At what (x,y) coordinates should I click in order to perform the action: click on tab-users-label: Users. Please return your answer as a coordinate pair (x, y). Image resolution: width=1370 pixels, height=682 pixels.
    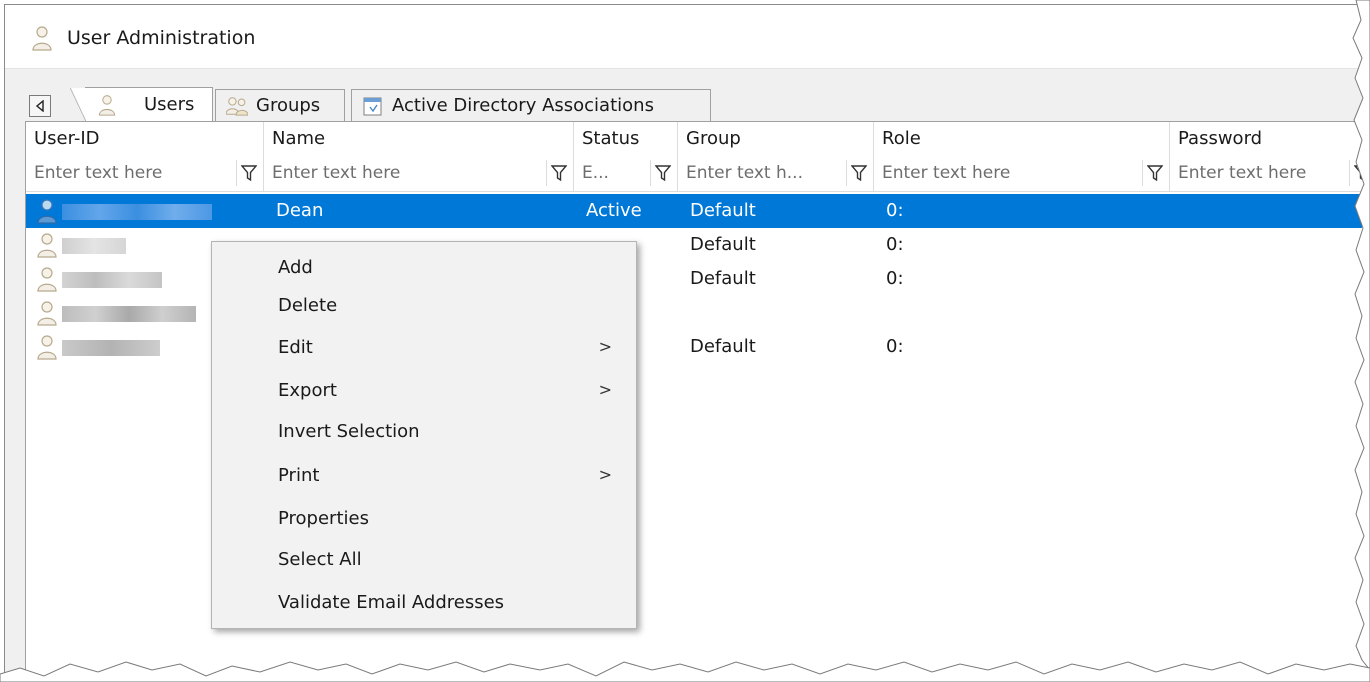
    Looking at the image, I should click on (169, 104).